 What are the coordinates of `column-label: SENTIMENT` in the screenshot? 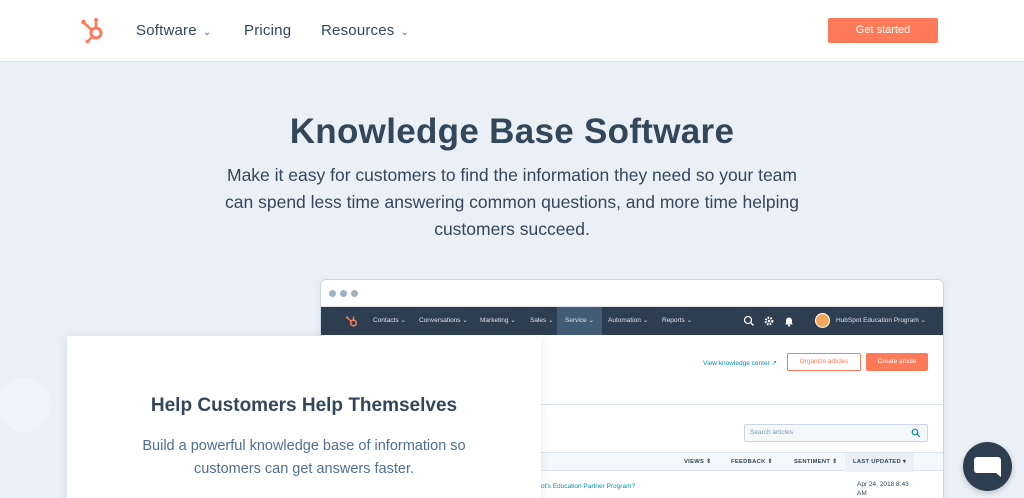 It's located at (812, 462).